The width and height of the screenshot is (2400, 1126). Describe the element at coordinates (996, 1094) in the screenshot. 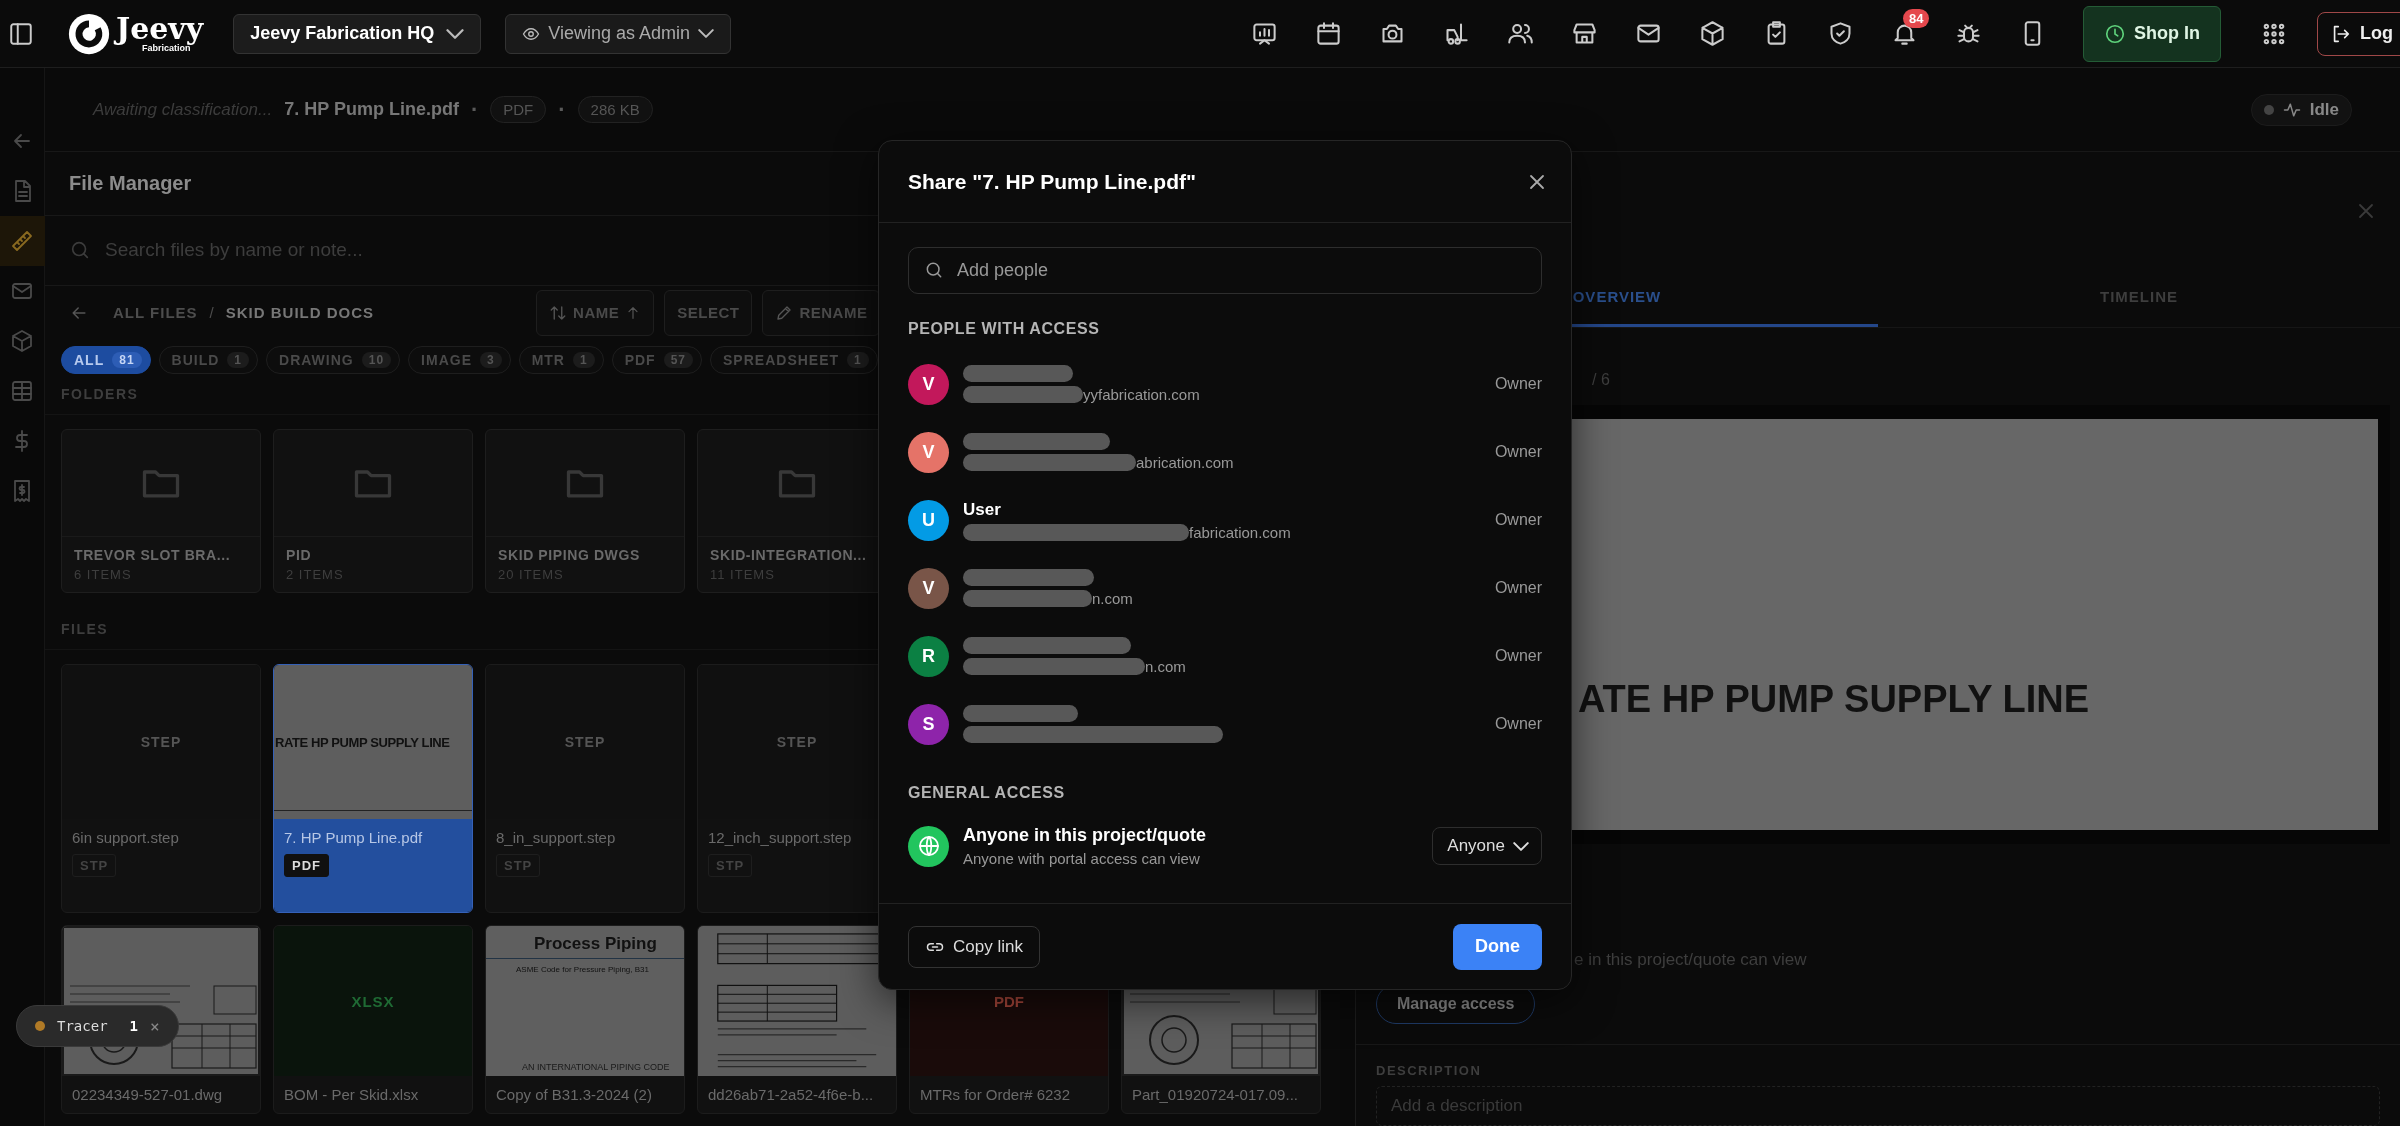

I see `file-name: MTRs for Order# 6232` at that location.